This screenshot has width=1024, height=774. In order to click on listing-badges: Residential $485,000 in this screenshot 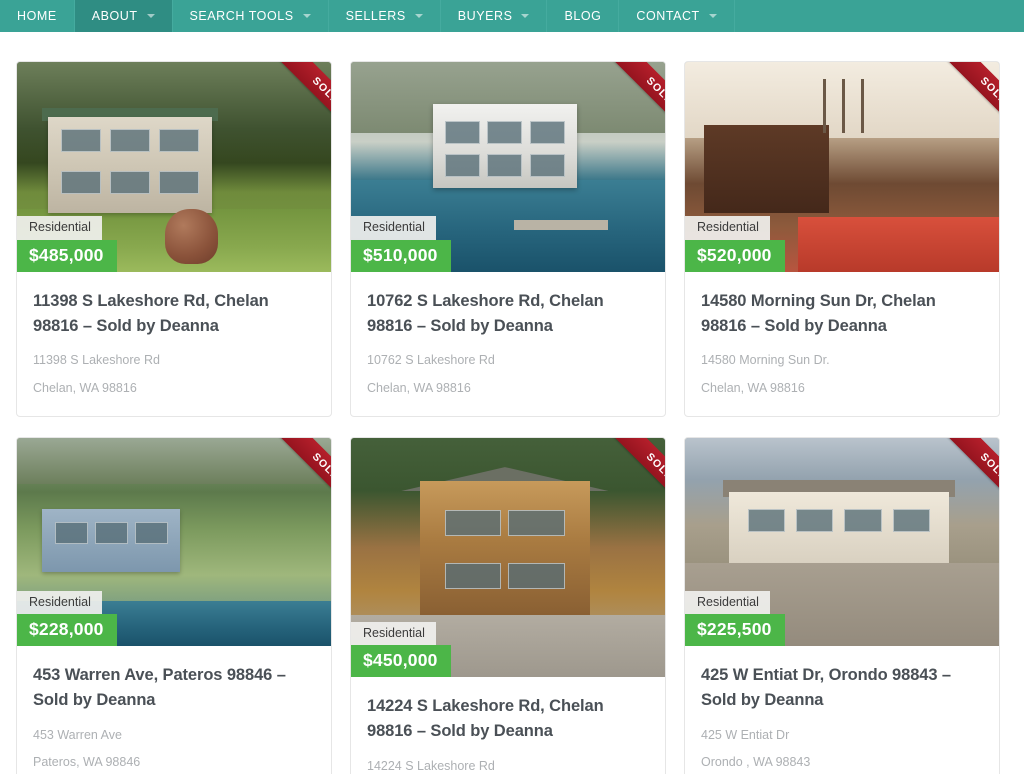, I will do `click(67, 244)`.